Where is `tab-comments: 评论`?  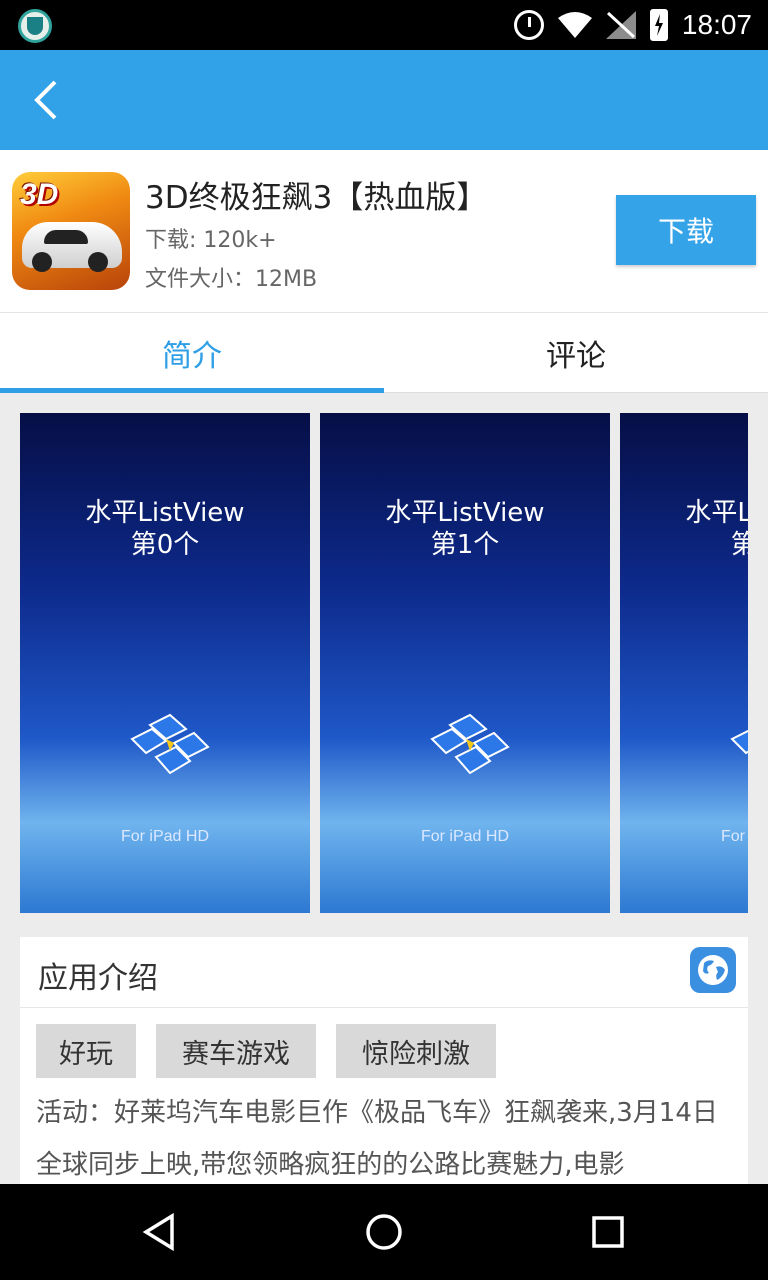
tab-comments: 评论 is located at coordinates (576, 353).